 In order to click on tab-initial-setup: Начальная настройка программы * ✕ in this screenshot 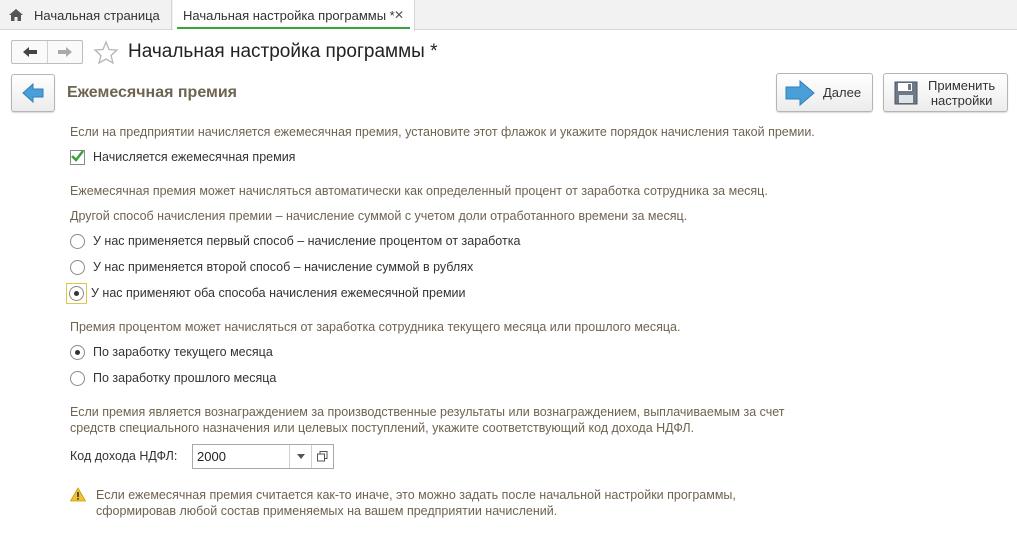, I will do `click(294, 15)`.